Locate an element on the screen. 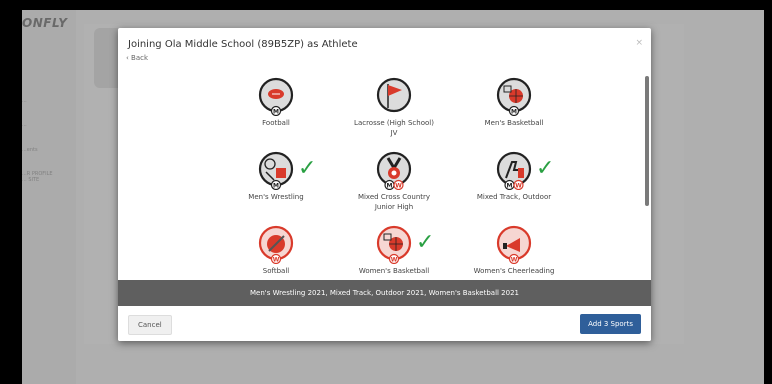 The height and width of the screenshot is (384, 772). sport-option: M Men's Basketball is located at coordinates (514, 102).